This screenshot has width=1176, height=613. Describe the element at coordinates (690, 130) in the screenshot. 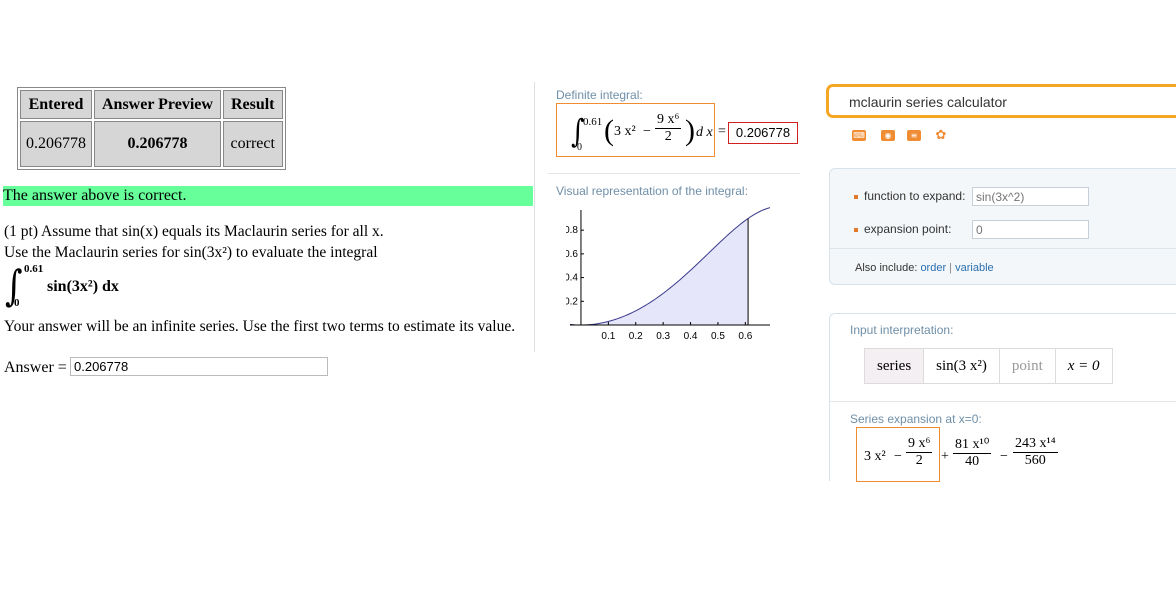

I see `close-paren: )` at that location.